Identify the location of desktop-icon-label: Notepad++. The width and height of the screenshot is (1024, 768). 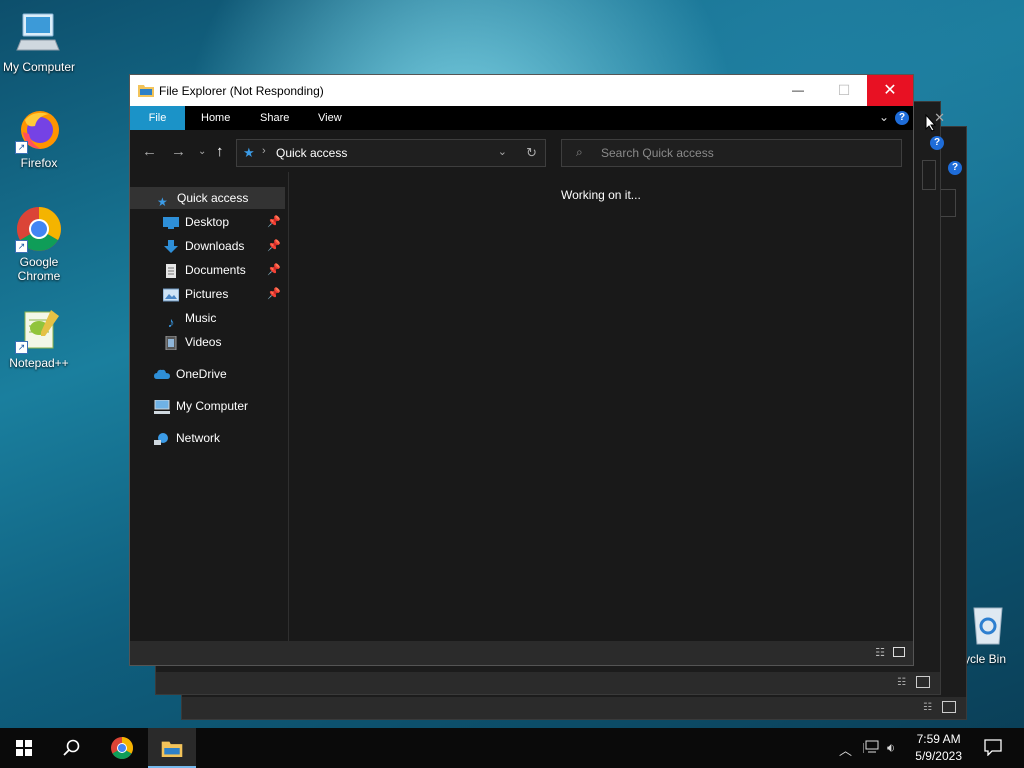
(39, 363).